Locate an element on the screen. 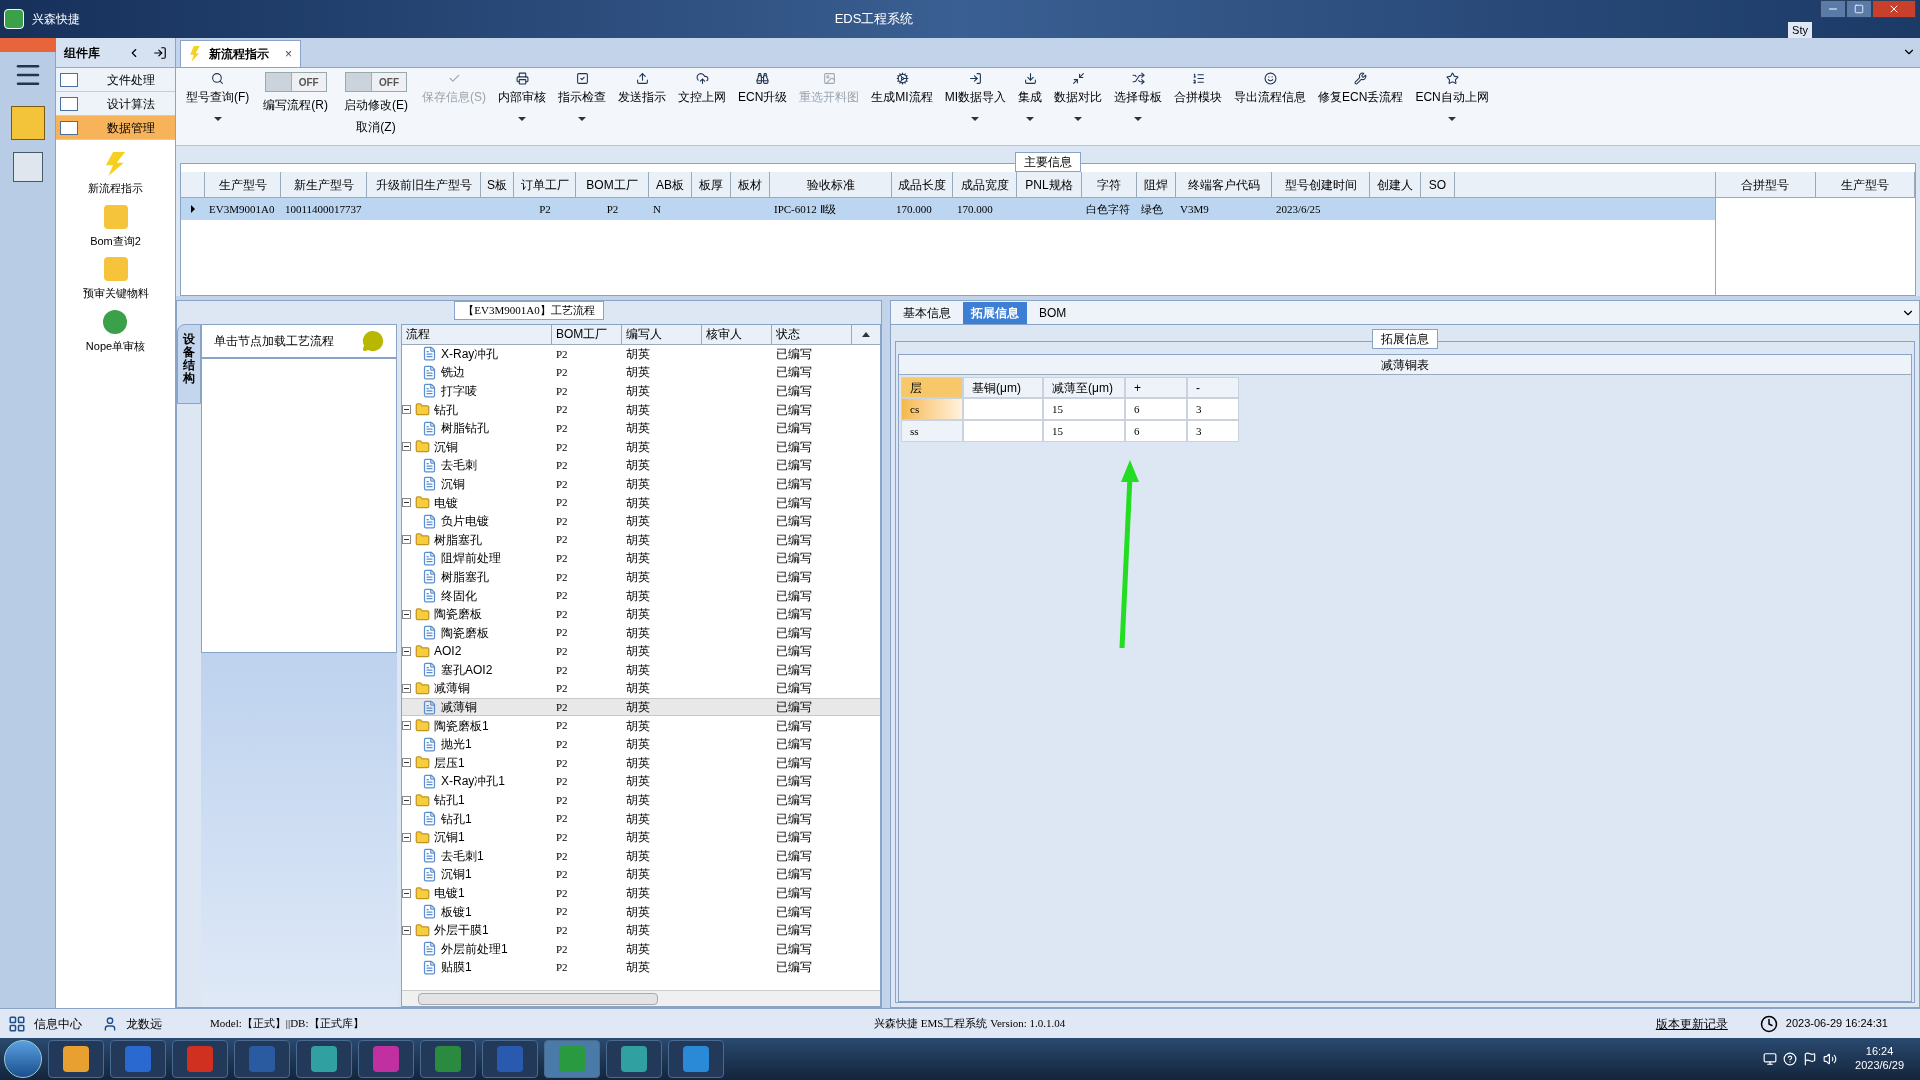 The image size is (1920, 1080). tree-row: X-Ray冲孔 P2 胡英 已编写 is located at coordinates (641, 354).